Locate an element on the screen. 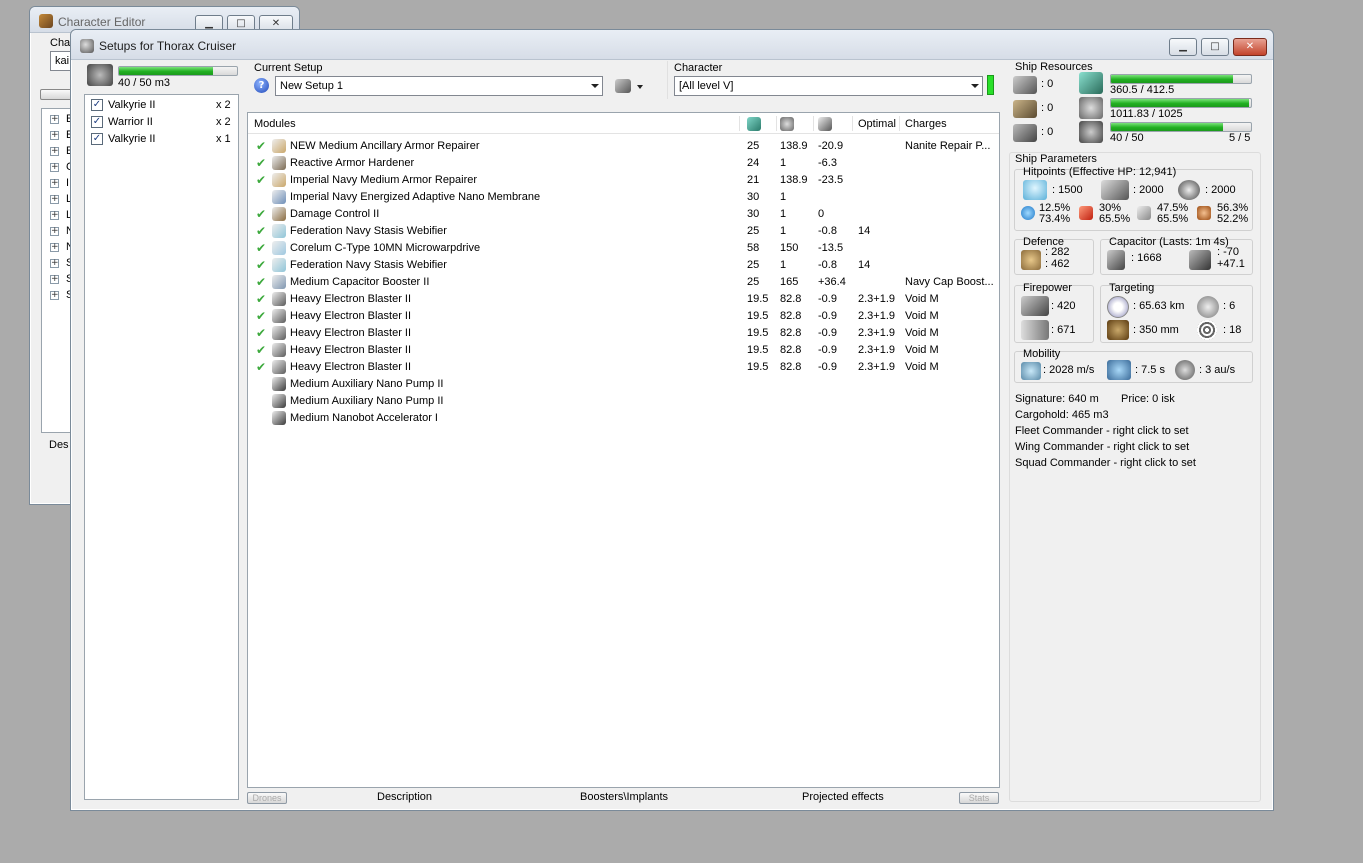 Image resolution: width=1363 pixels, height=863 pixels. module-row: ✔ Damage Control II 30 1 0 is located at coordinates (623, 214).